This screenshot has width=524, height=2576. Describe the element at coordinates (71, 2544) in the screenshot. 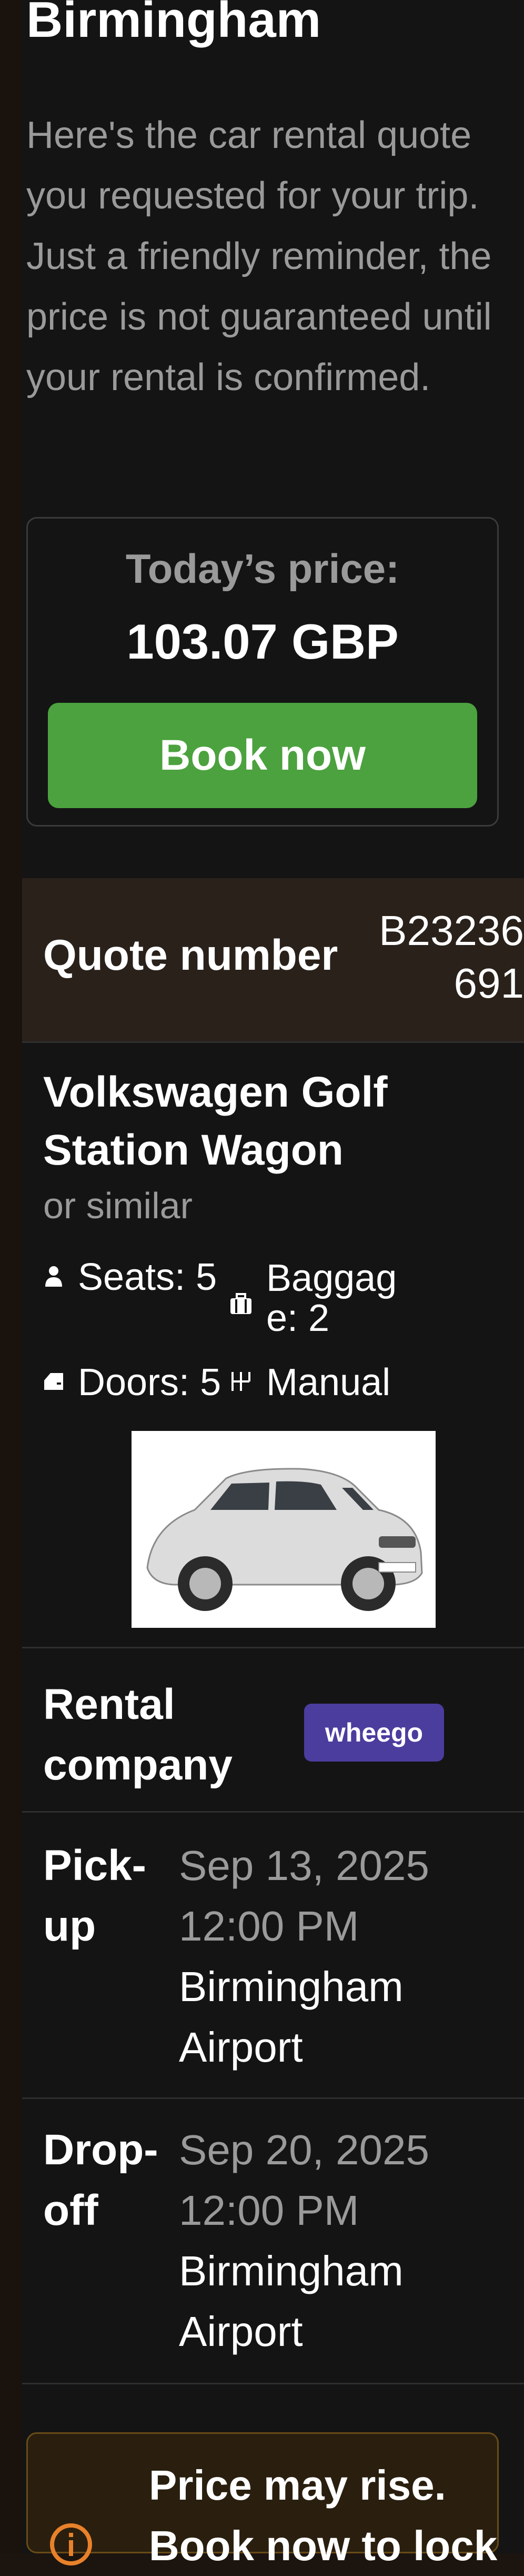

I see `info-icon` at that location.